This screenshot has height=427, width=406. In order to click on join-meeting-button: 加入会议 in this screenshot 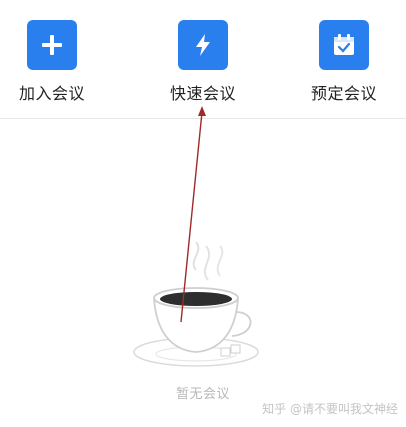, I will do `click(52, 62)`.